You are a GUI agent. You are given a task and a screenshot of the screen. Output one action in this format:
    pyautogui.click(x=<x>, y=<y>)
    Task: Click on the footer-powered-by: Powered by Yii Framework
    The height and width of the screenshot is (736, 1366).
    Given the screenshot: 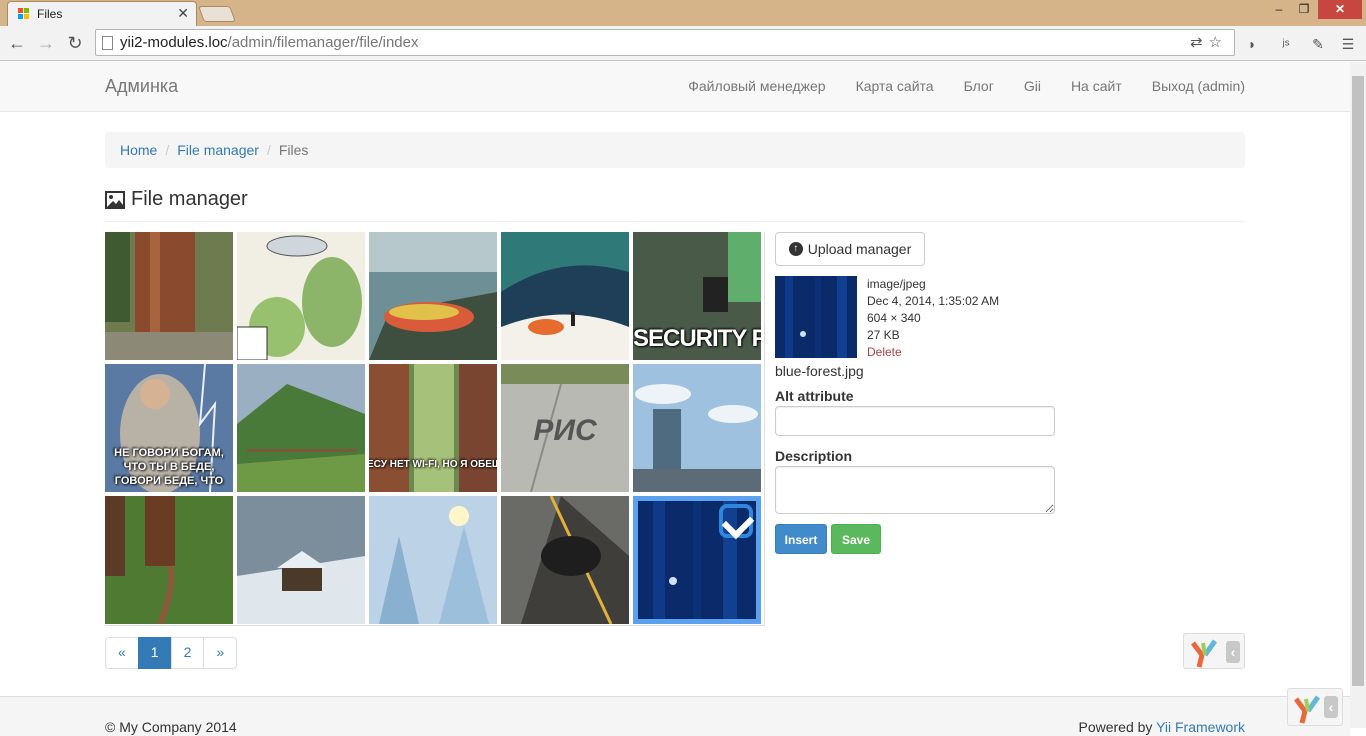 What is the action you would take?
    pyautogui.click(x=1161, y=727)
    